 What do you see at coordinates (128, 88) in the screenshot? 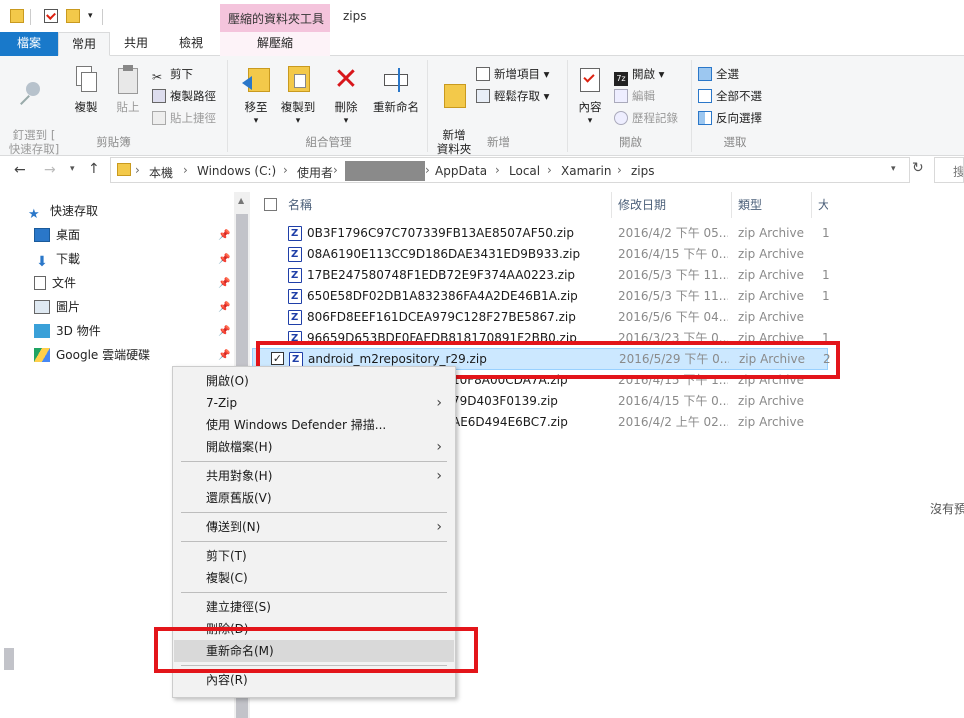
I see `paste-button: 貼上` at bounding box center [128, 88].